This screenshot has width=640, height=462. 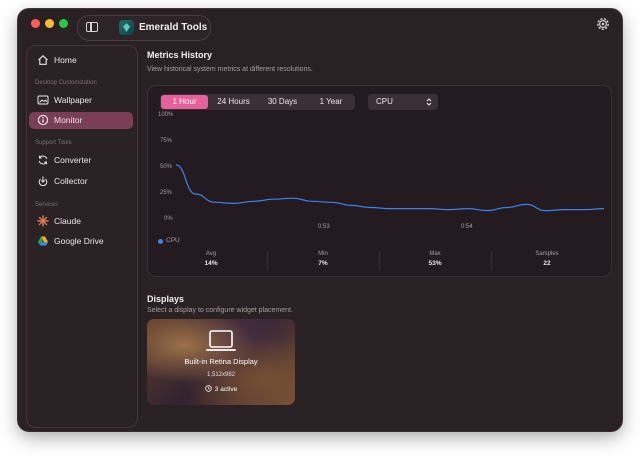 I want to click on sidebar-item-label: Converter, so click(x=73, y=160).